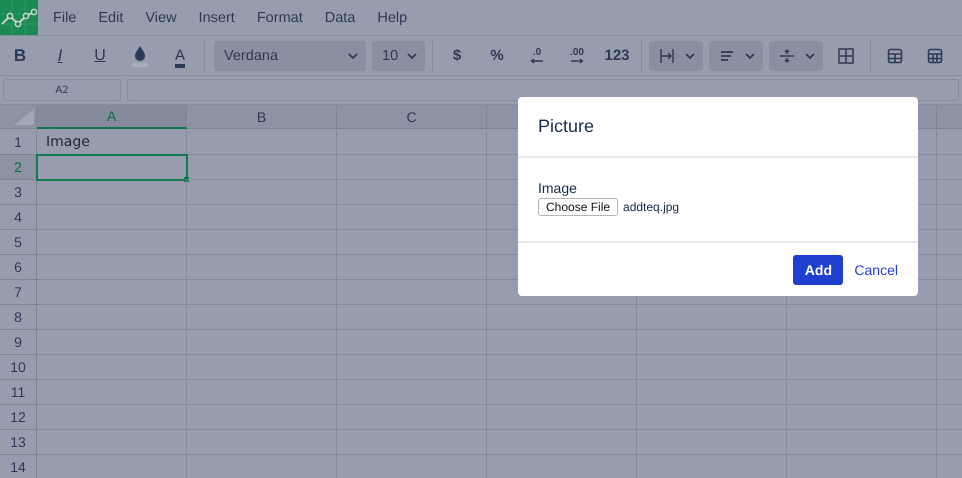 The height and width of the screenshot is (478, 962). What do you see at coordinates (111, 18) in the screenshot?
I see `menu-item: Edit` at bounding box center [111, 18].